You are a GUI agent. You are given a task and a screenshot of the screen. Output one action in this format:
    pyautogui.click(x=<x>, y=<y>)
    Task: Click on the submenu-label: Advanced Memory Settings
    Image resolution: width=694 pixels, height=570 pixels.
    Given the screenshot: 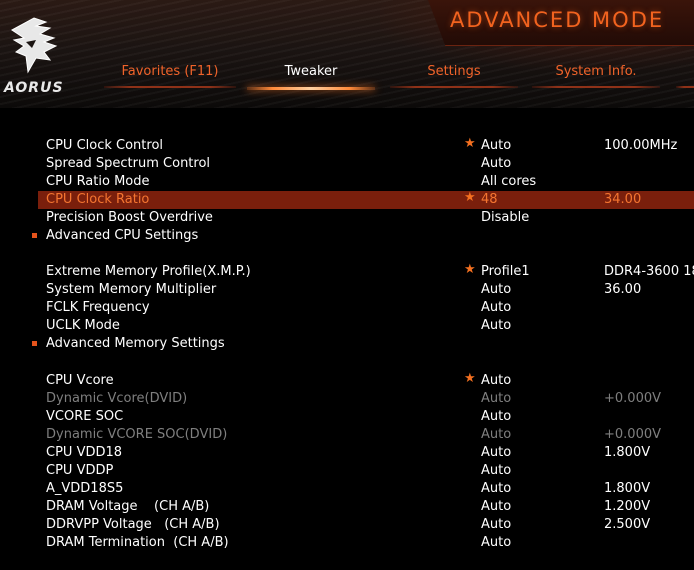 What is the action you would take?
    pyautogui.click(x=135, y=343)
    